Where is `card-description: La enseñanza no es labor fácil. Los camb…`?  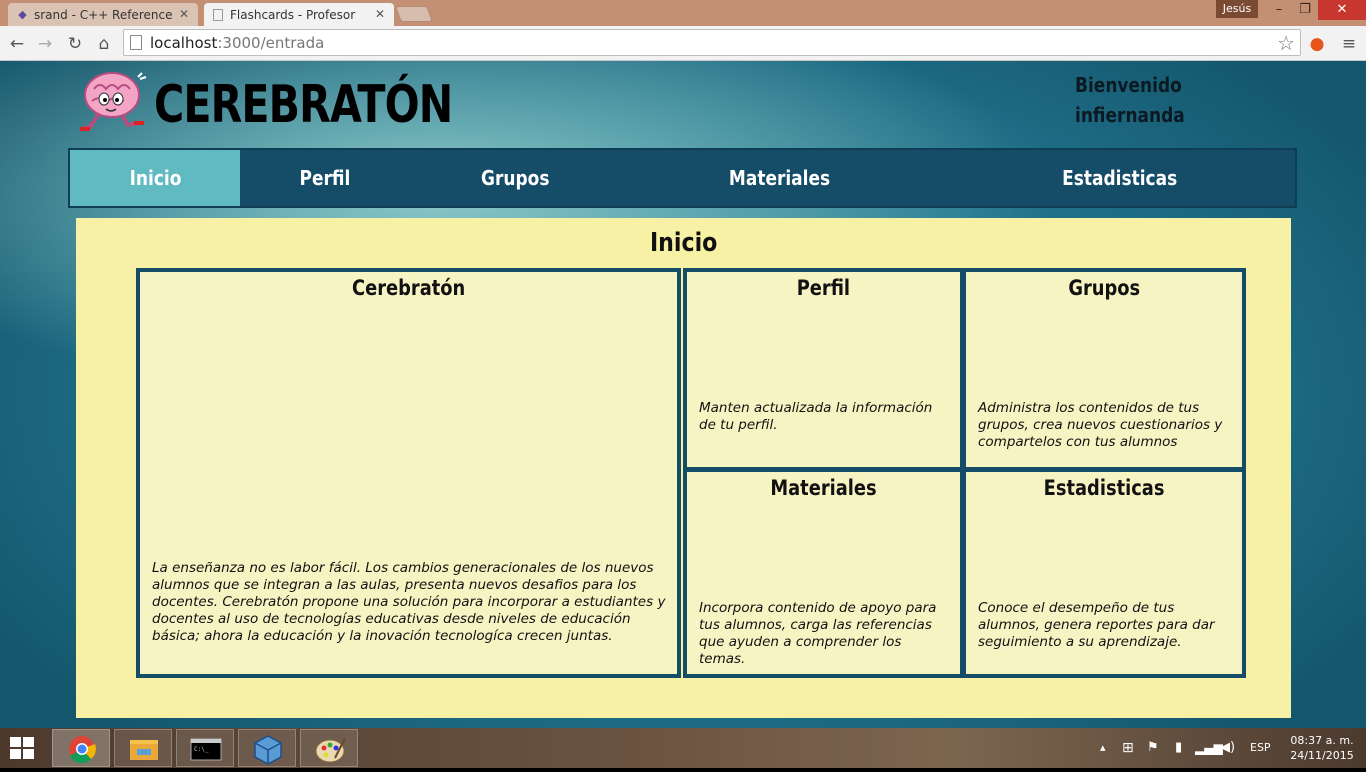 card-description: La enseñanza no es labor fácil. Los camb… is located at coordinates (409, 602).